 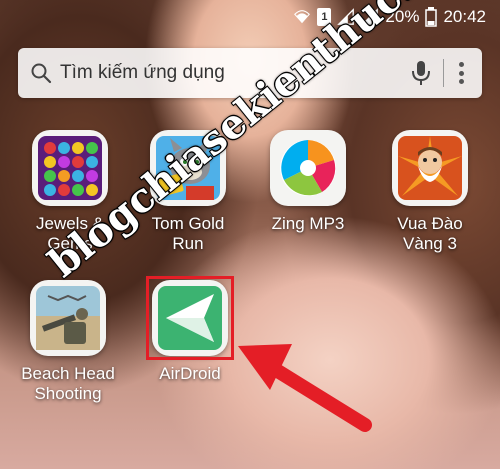 What do you see at coordinates (308, 223) in the screenshot?
I see `app-label: Zing MP3` at bounding box center [308, 223].